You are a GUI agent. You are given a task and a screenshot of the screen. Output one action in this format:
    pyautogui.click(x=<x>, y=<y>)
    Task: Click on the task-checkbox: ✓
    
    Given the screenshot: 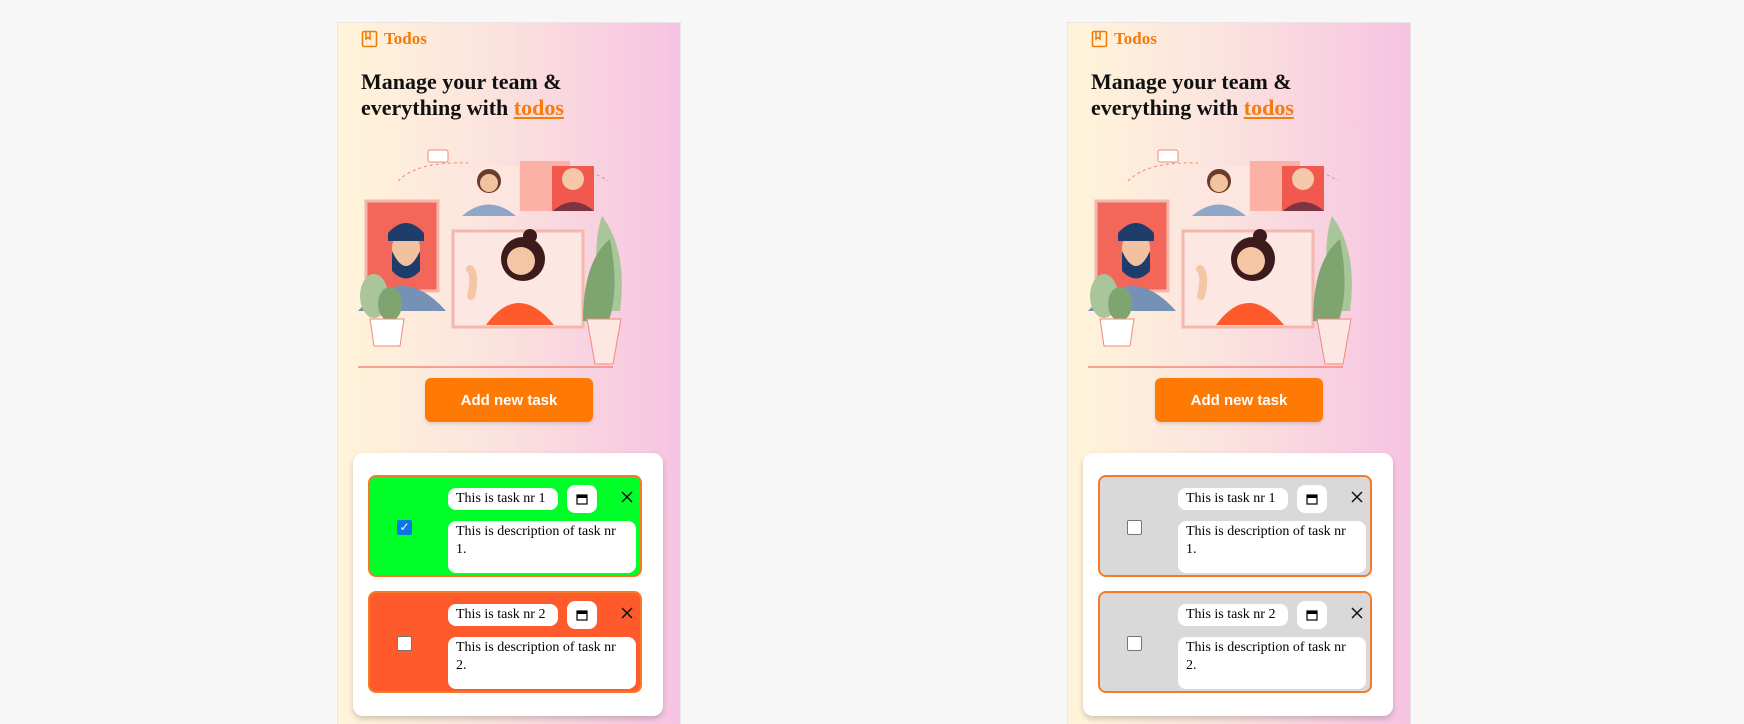 What is the action you would take?
    pyautogui.click(x=404, y=527)
    